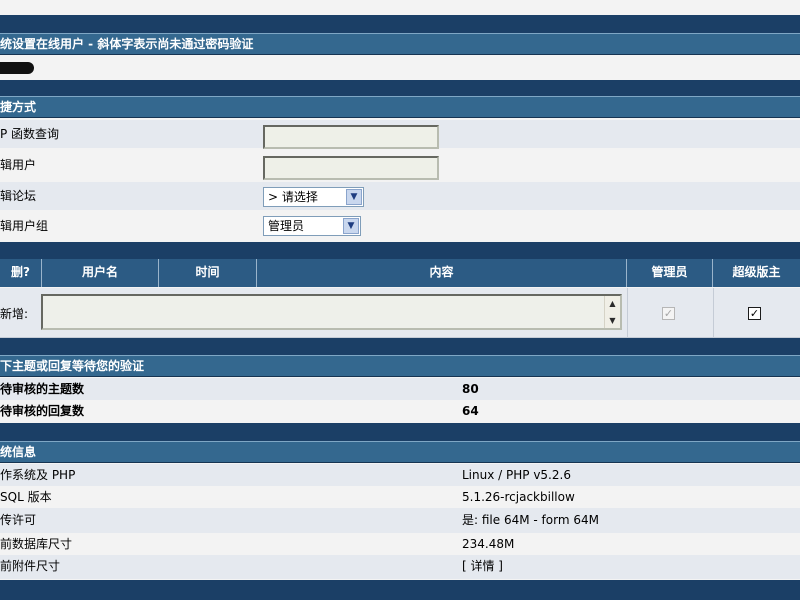 This screenshot has height=600, width=800. I want to click on moderation-row: 待审核的主题数 80, so click(400, 389).